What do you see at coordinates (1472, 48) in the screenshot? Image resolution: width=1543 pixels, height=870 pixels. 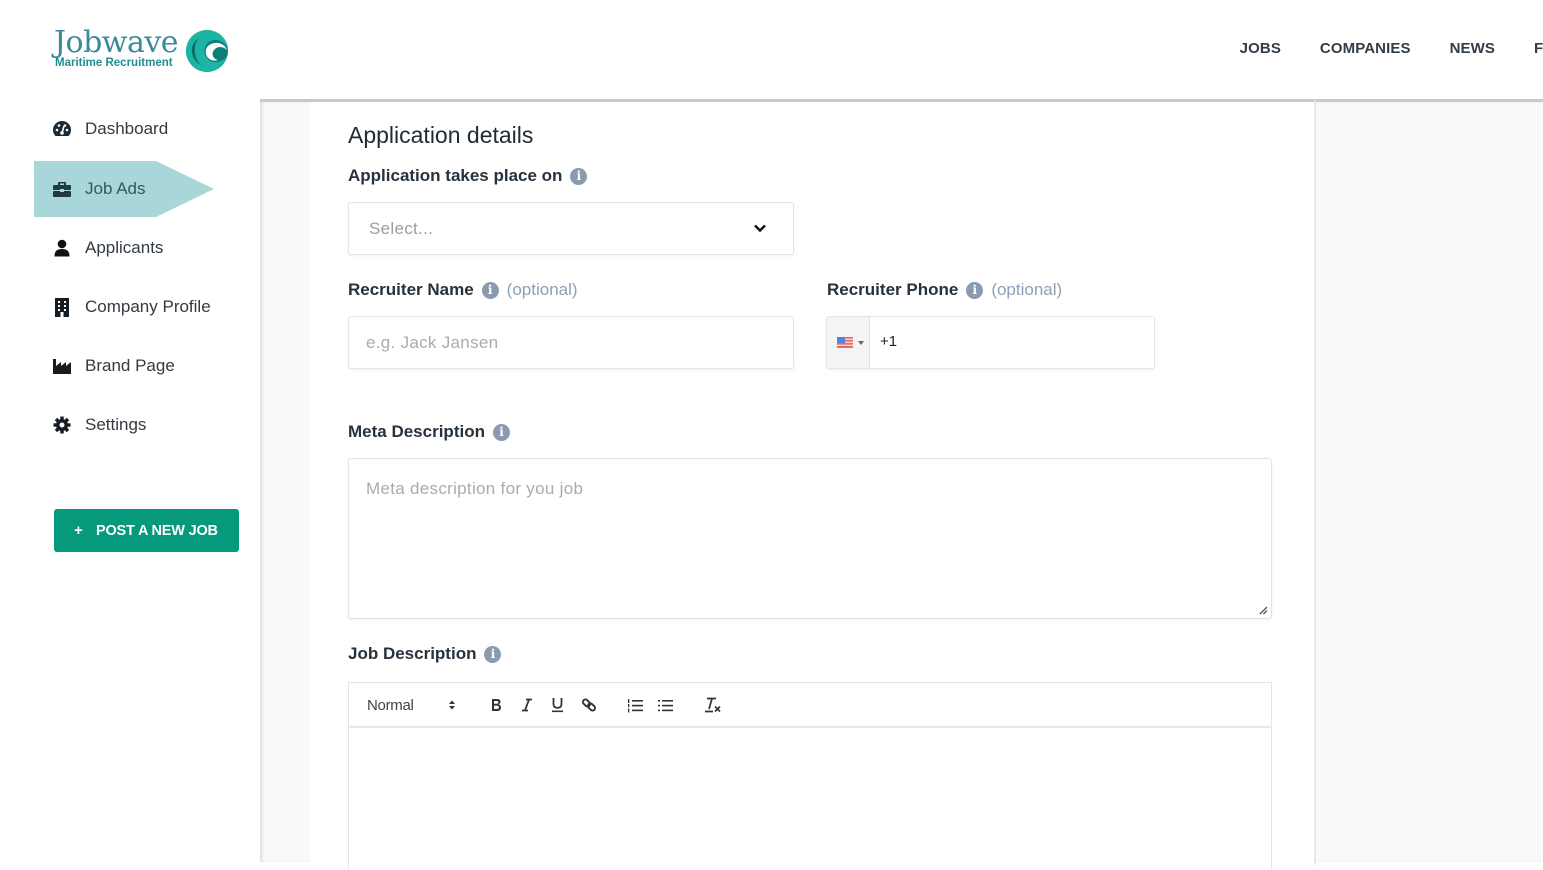 I see `nav-news: NEWS` at bounding box center [1472, 48].